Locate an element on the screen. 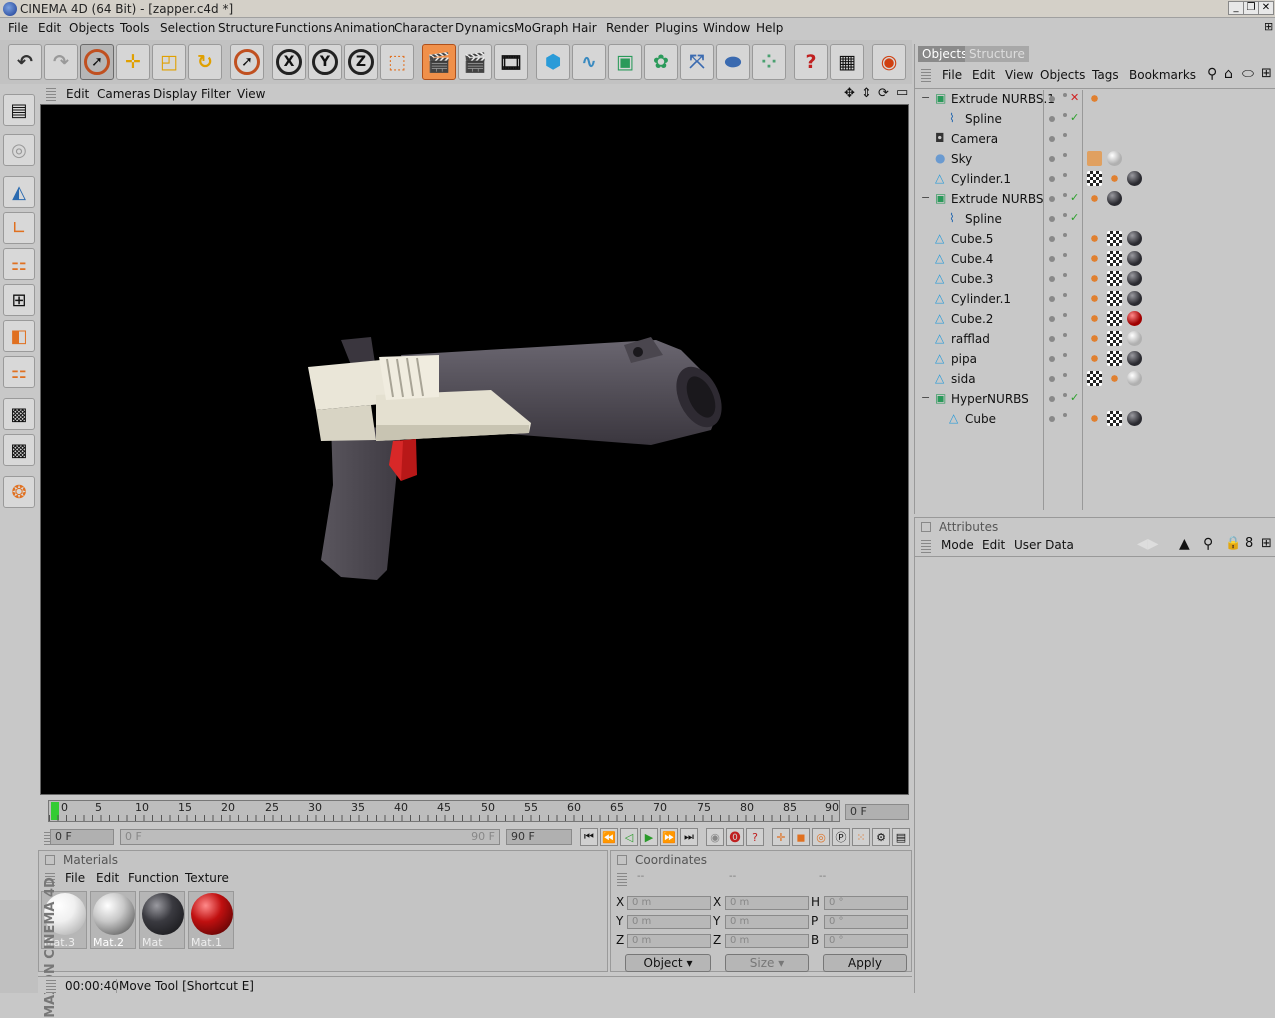  menu-mograph: MoGraph is located at coordinates (541, 28).